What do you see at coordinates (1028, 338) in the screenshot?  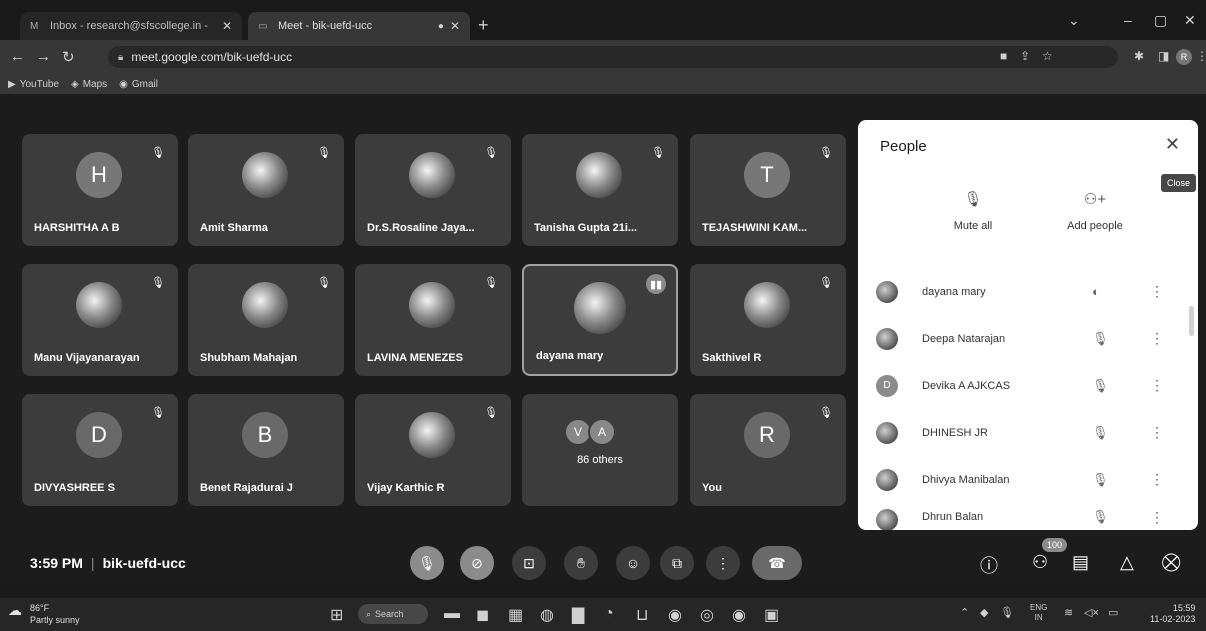 I see `list-item: Deepa Natarajan 🎙︎ ⋮` at bounding box center [1028, 338].